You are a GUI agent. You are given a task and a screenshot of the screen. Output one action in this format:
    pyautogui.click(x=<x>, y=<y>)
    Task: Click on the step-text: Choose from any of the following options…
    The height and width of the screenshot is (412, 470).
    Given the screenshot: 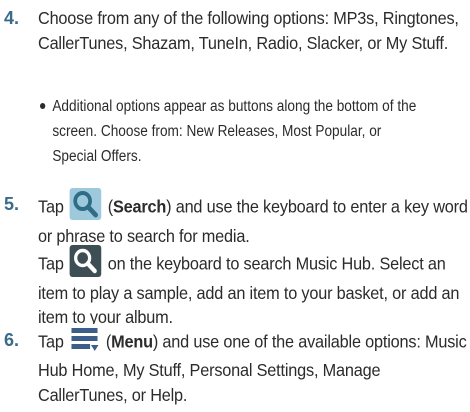 What is the action you would take?
    pyautogui.click(x=248, y=30)
    